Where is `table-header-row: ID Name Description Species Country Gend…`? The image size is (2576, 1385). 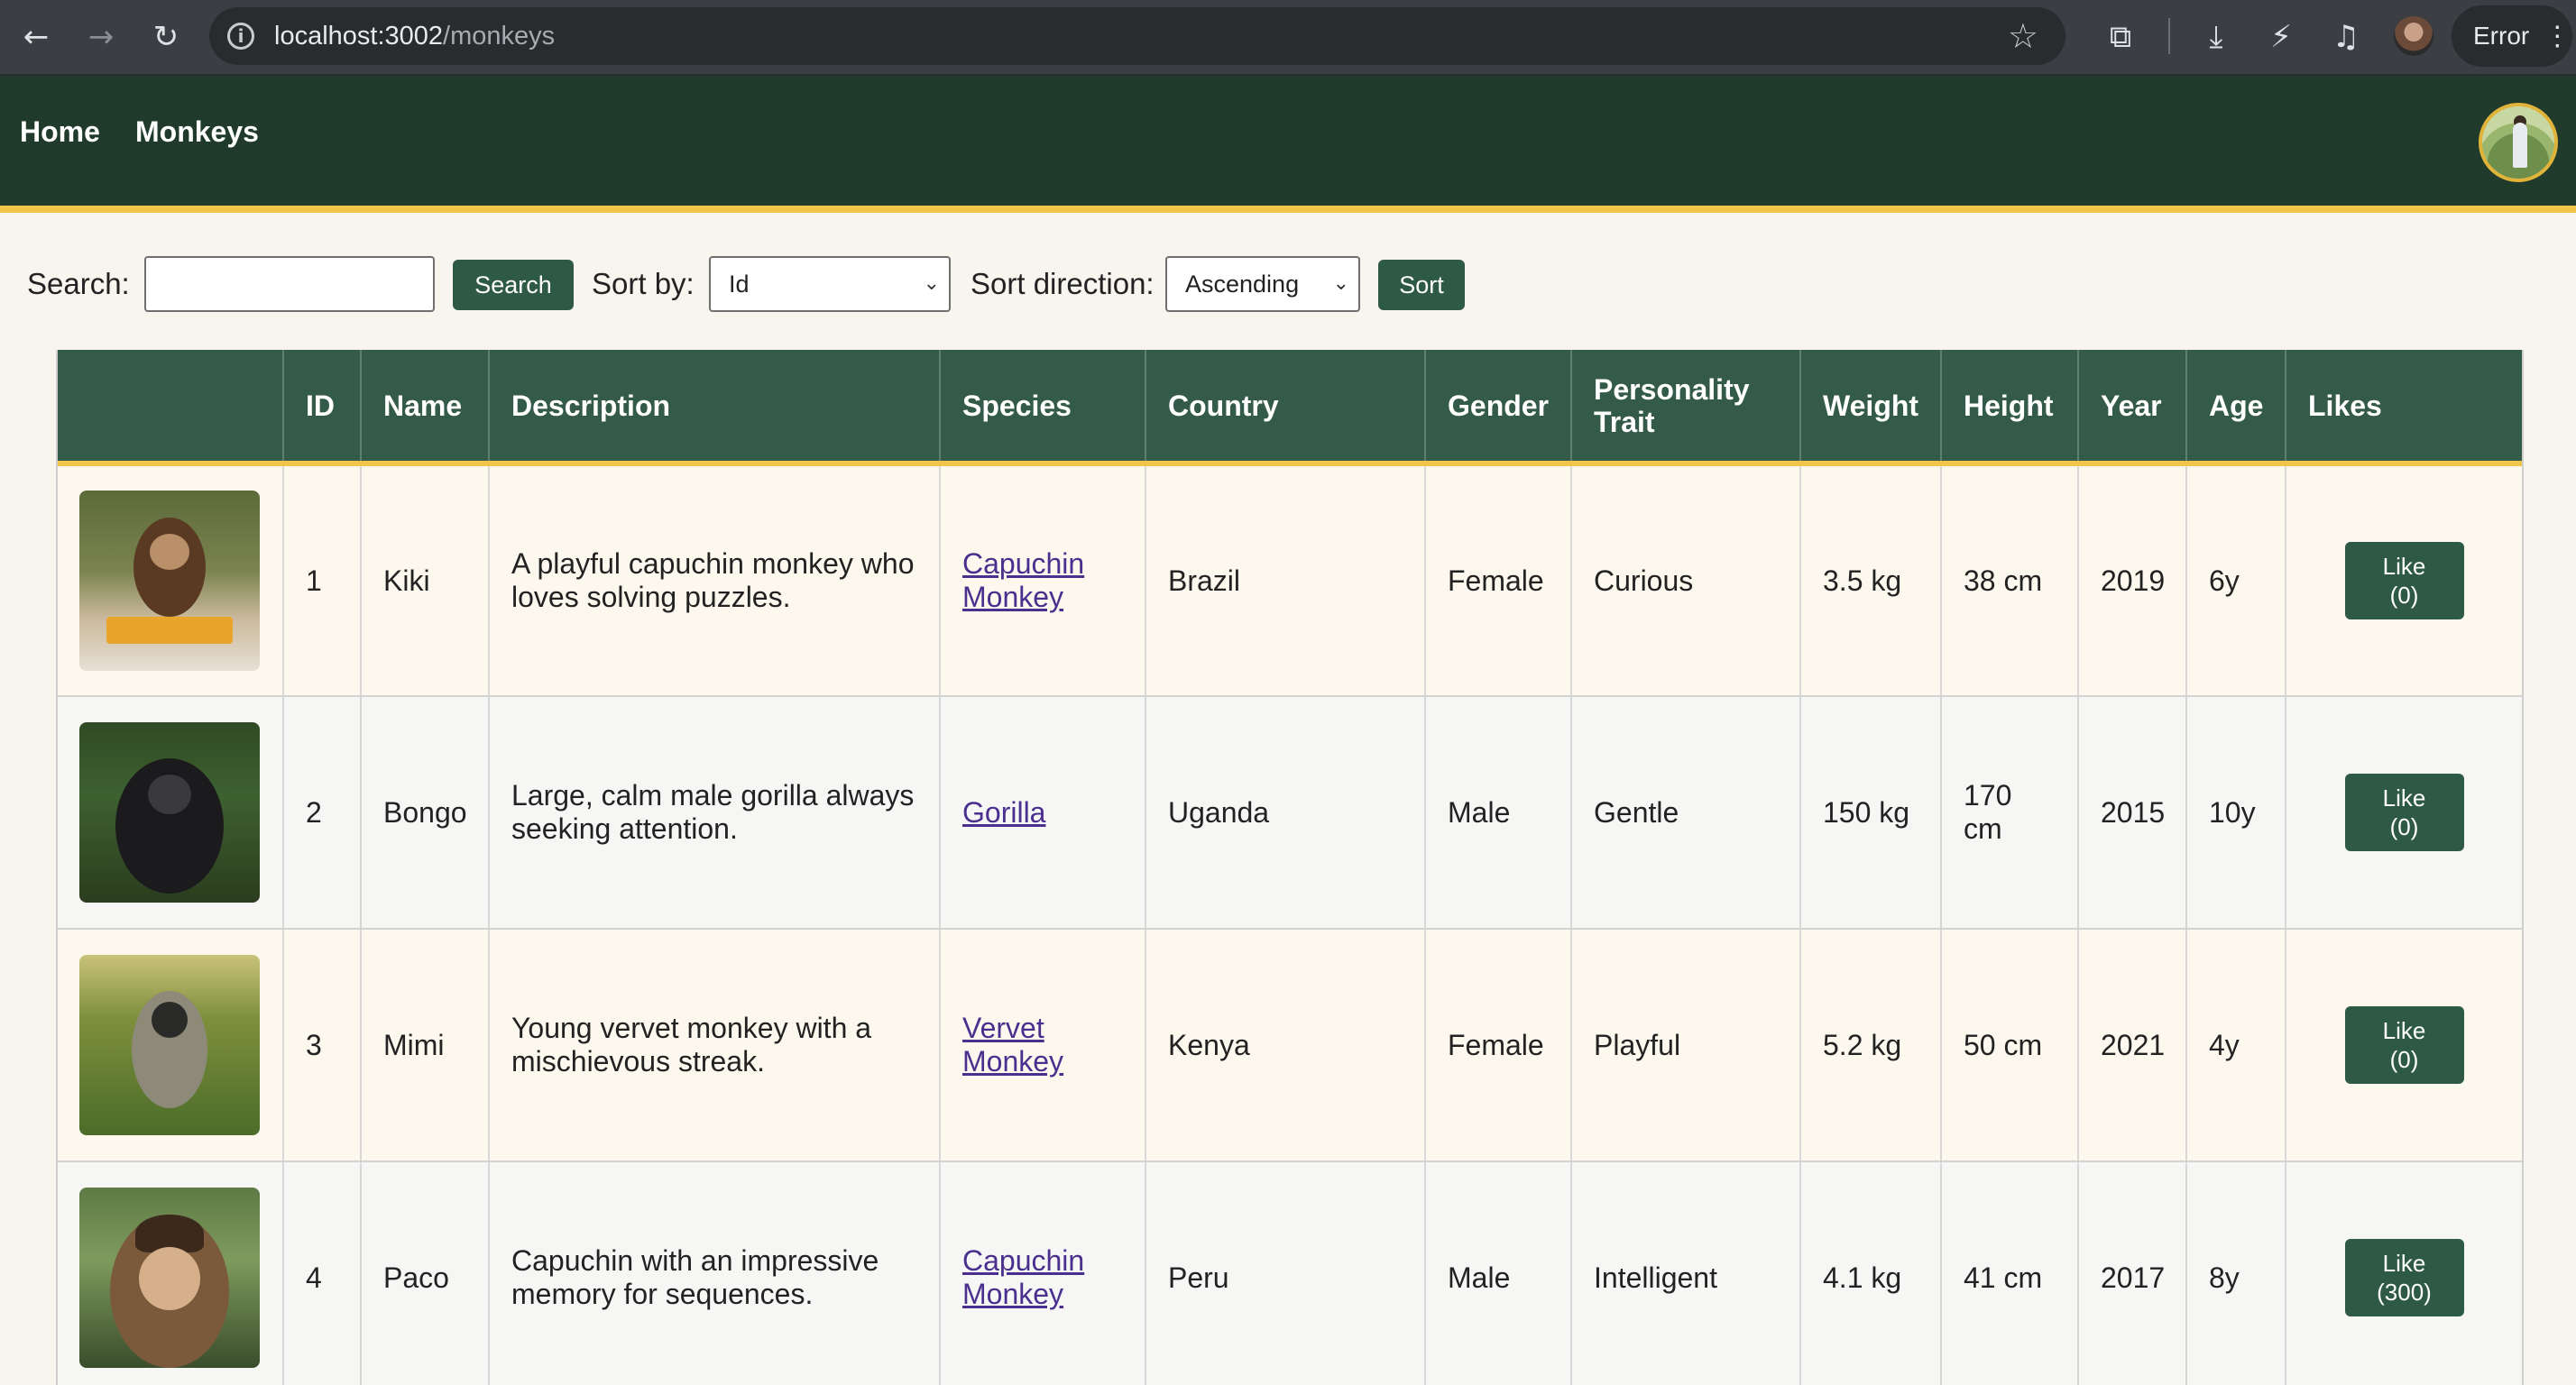 table-header-row: ID Name Description Species Country Gend… is located at coordinates (1290, 408).